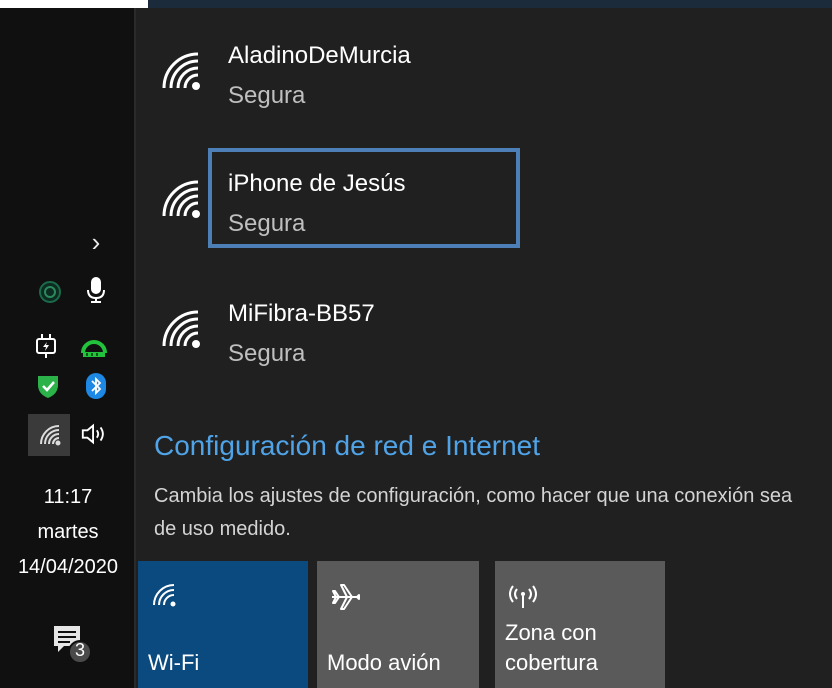  Describe the element at coordinates (484, 333) in the screenshot. I see `network-item-mifibra-bb57: MiFibra-BB57 Segura` at that location.